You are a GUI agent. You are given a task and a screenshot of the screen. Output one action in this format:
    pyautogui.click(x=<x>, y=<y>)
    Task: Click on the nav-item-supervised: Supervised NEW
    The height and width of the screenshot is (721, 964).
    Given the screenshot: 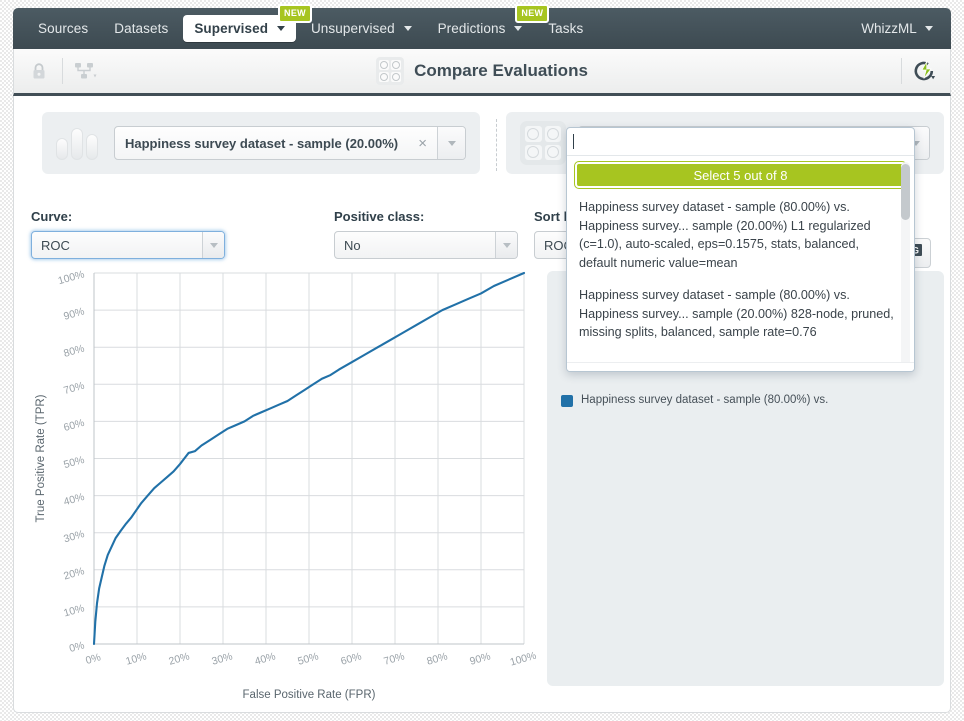 What is the action you would take?
    pyautogui.click(x=247, y=23)
    